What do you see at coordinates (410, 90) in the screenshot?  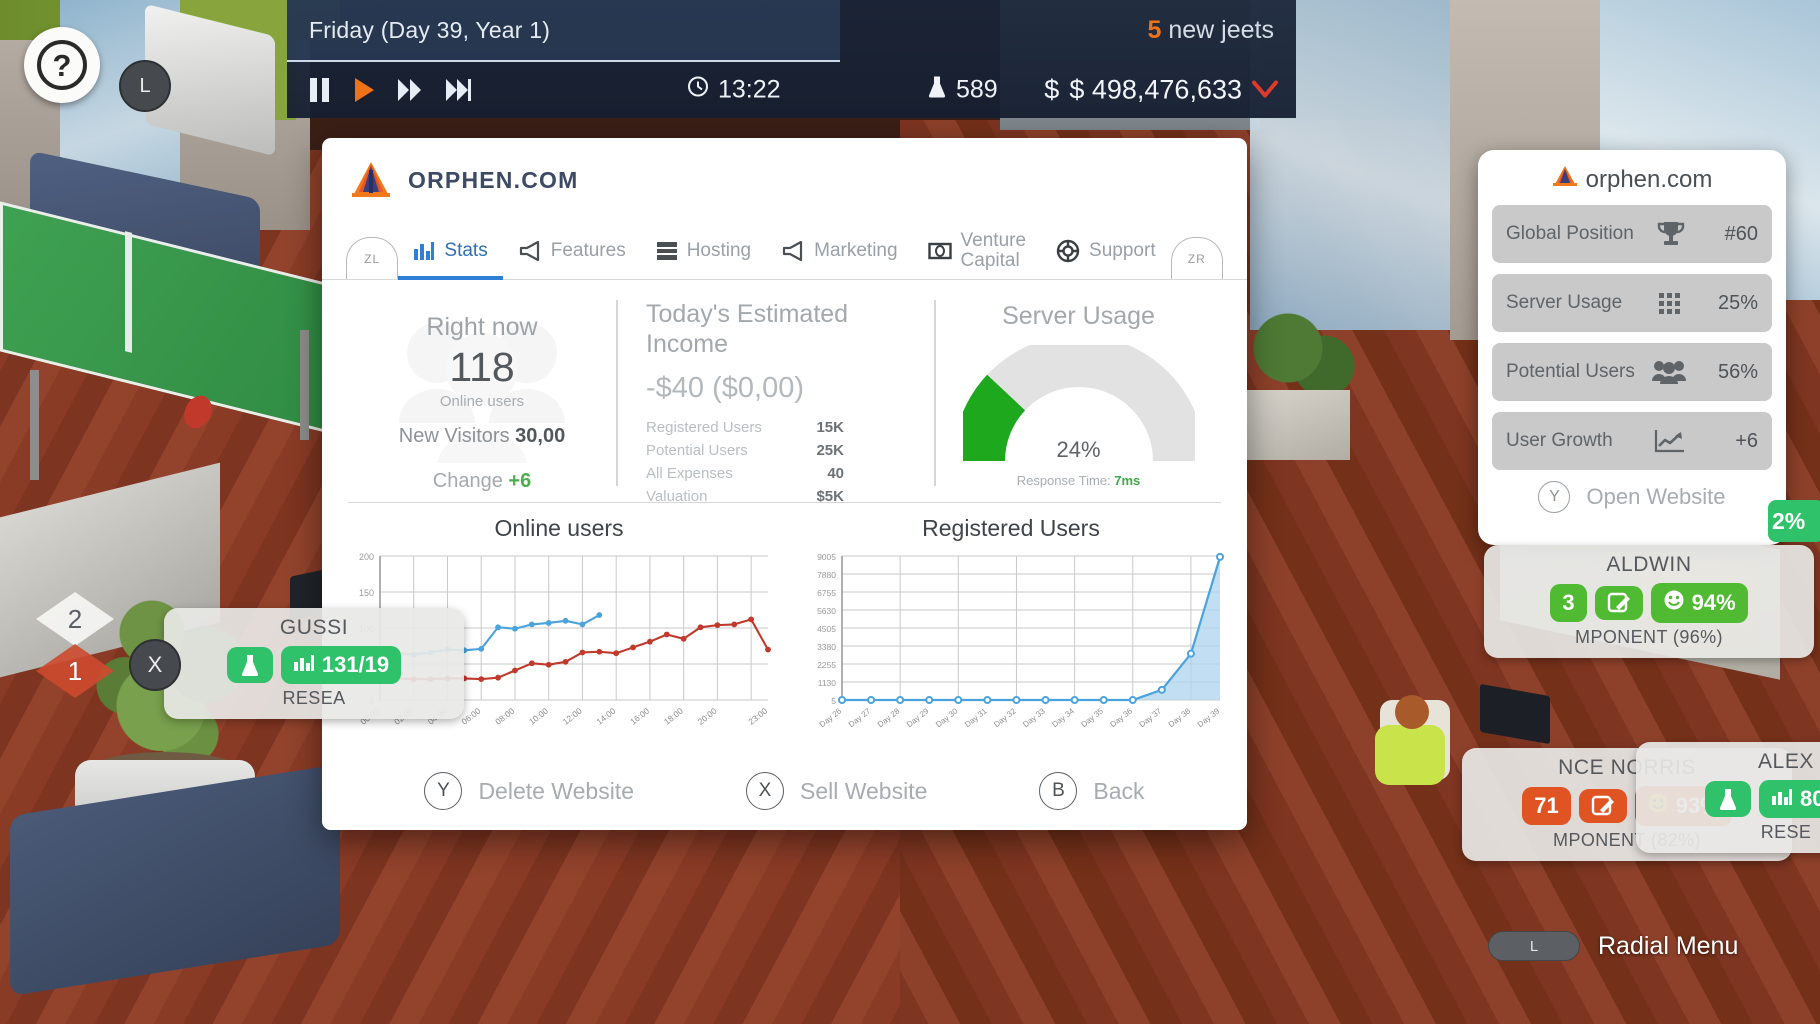 I see `fast-forward-icon` at bounding box center [410, 90].